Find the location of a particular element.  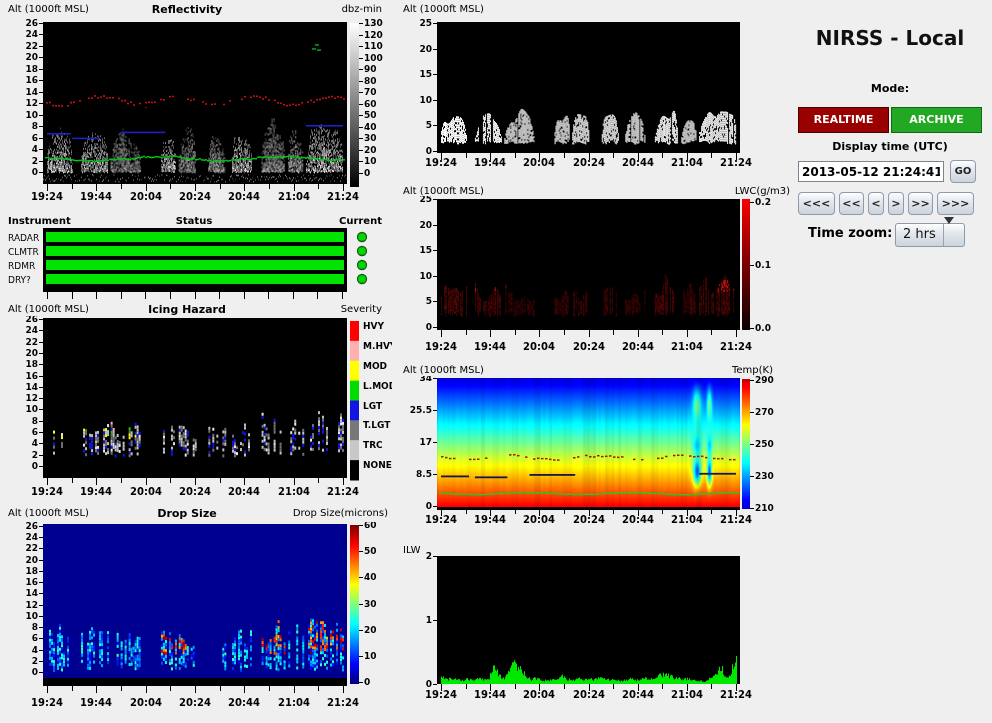

dropsize-colorbar-label: Drop Size(microns) is located at coordinates (340, 513).